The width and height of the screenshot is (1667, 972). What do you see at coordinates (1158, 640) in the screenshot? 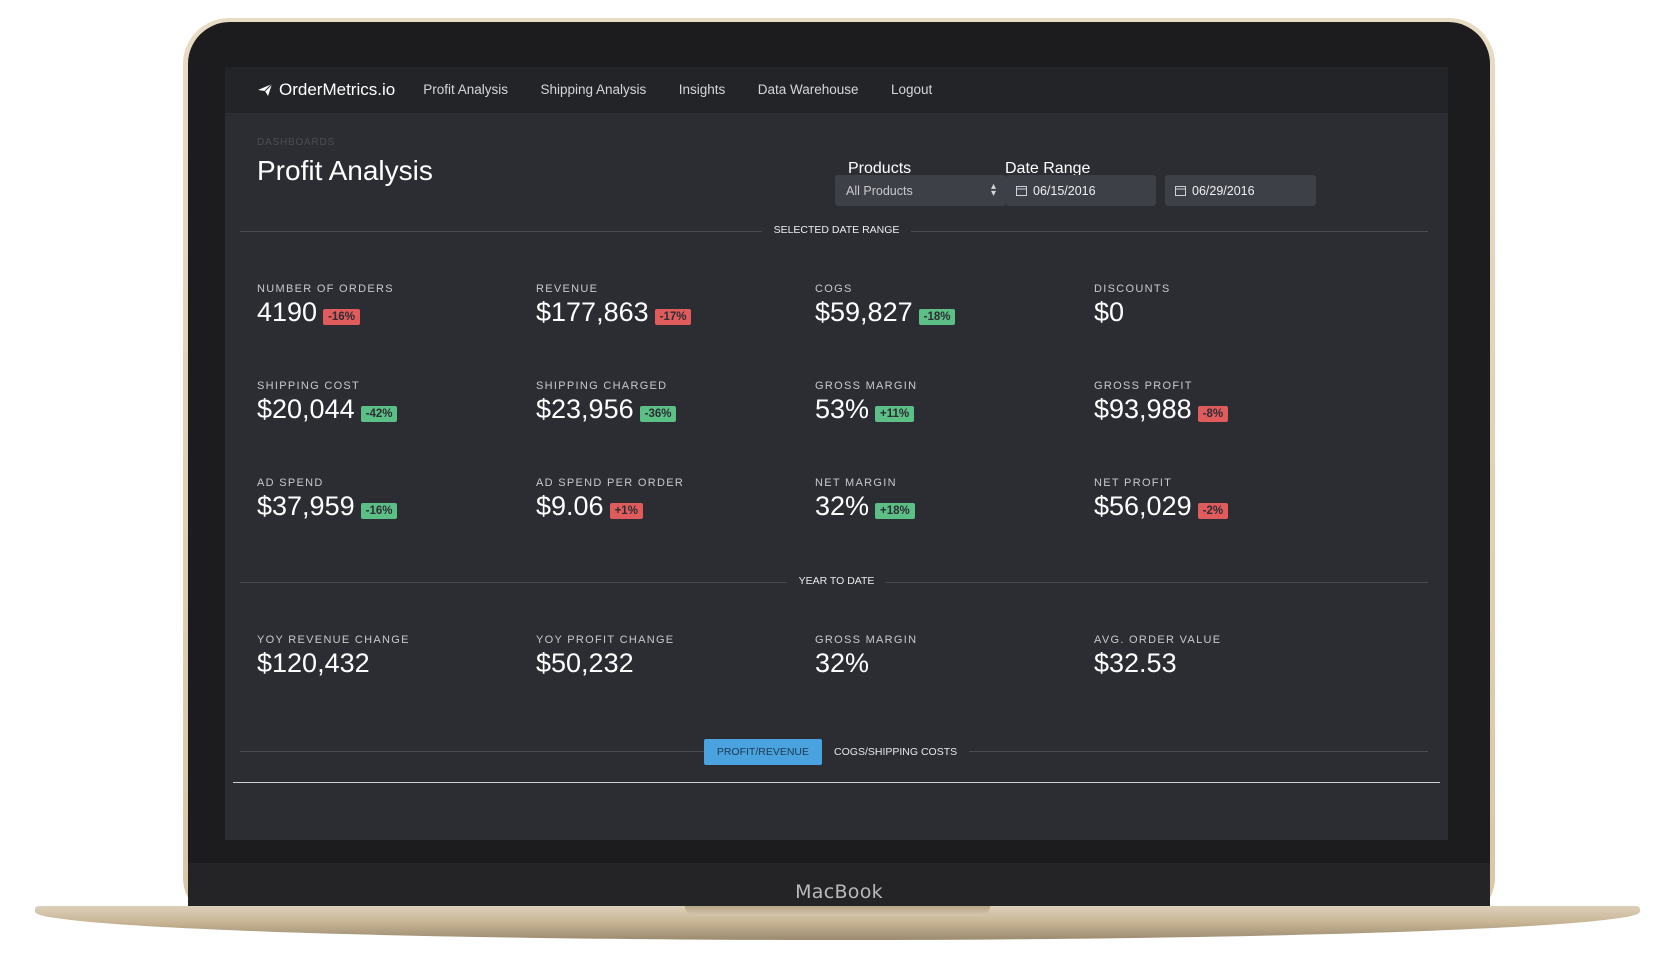
I see `metric-label: AVG. ORDER VALUE` at bounding box center [1158, 640].